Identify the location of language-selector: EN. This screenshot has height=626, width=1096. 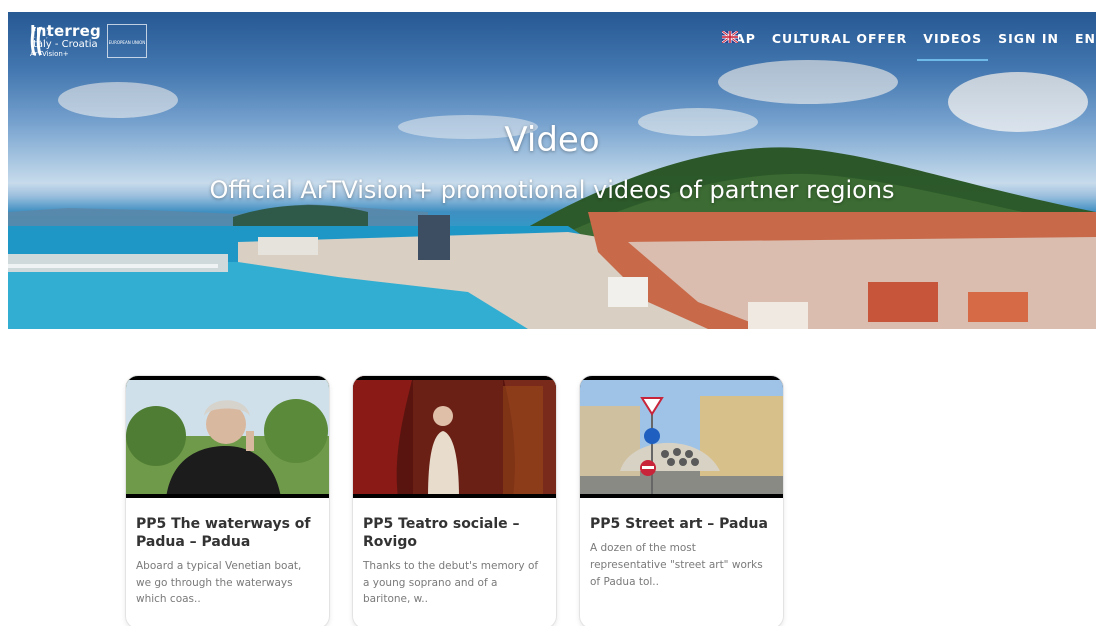
(908, 38).